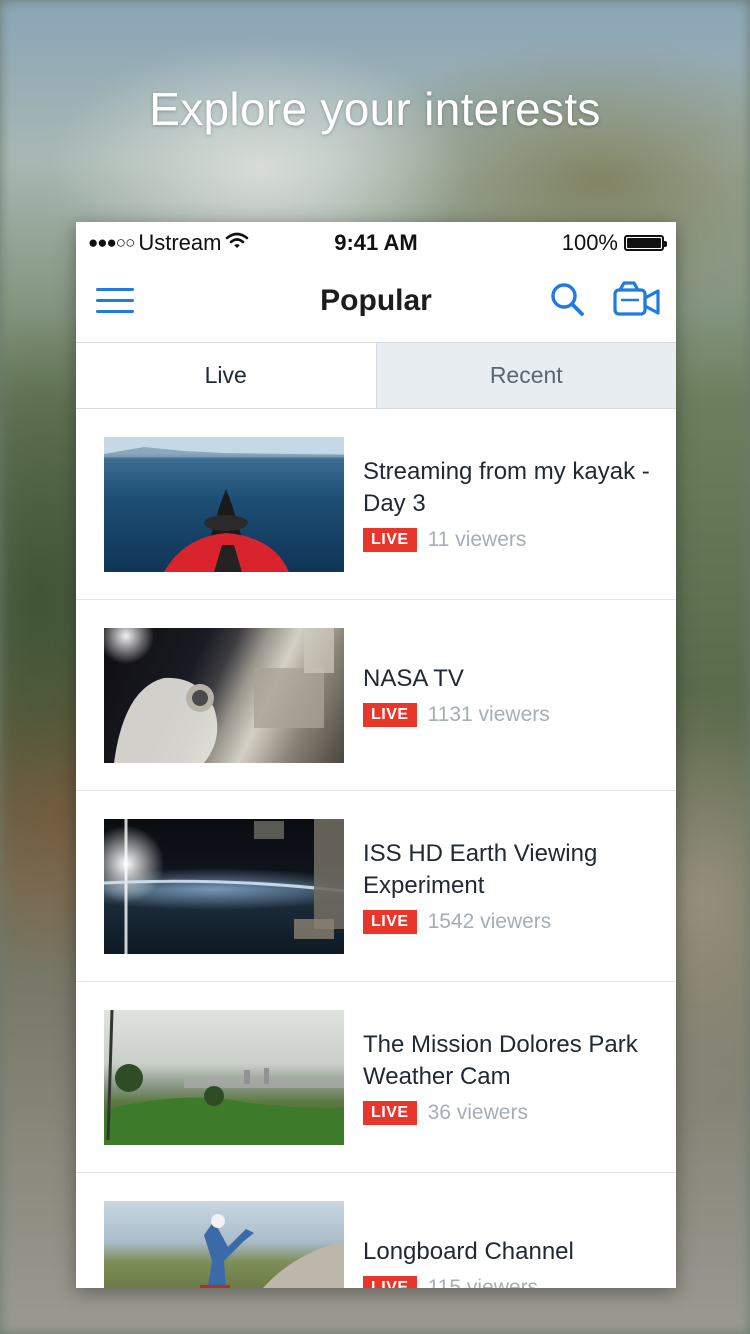 The height and width of the screenshot is (1334, 750). I want to click on video-camera-icon, so click(637, 300).